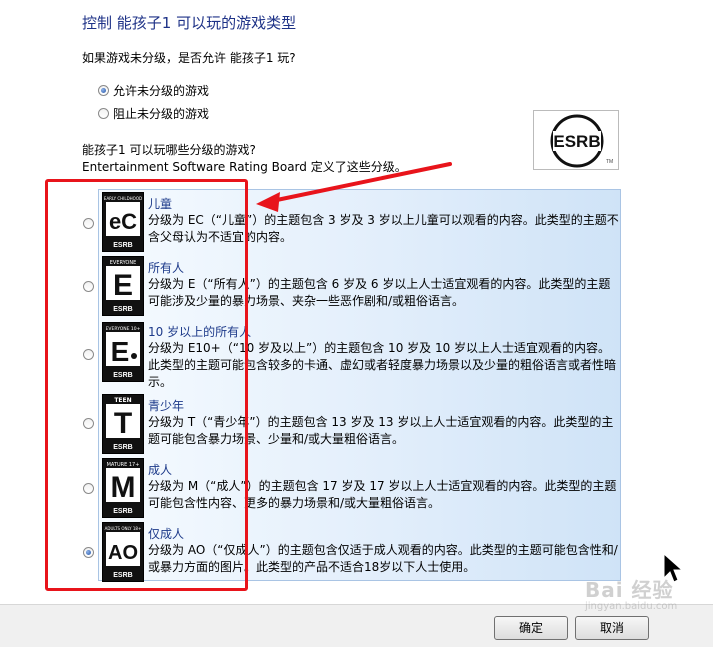  I want to click on svg-text: TM, so click(609, 162).